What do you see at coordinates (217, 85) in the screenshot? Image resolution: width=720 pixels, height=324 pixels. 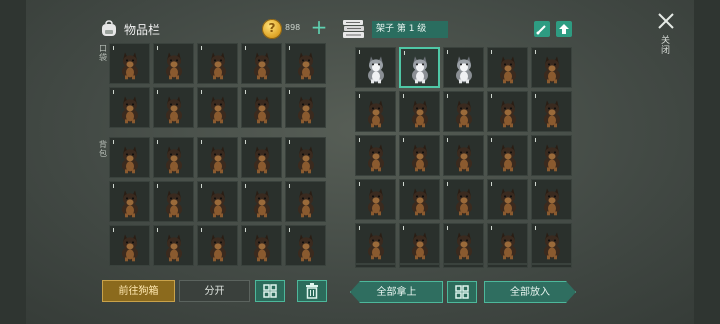 I see `pocket-grid` at bounding box center [217, 85].